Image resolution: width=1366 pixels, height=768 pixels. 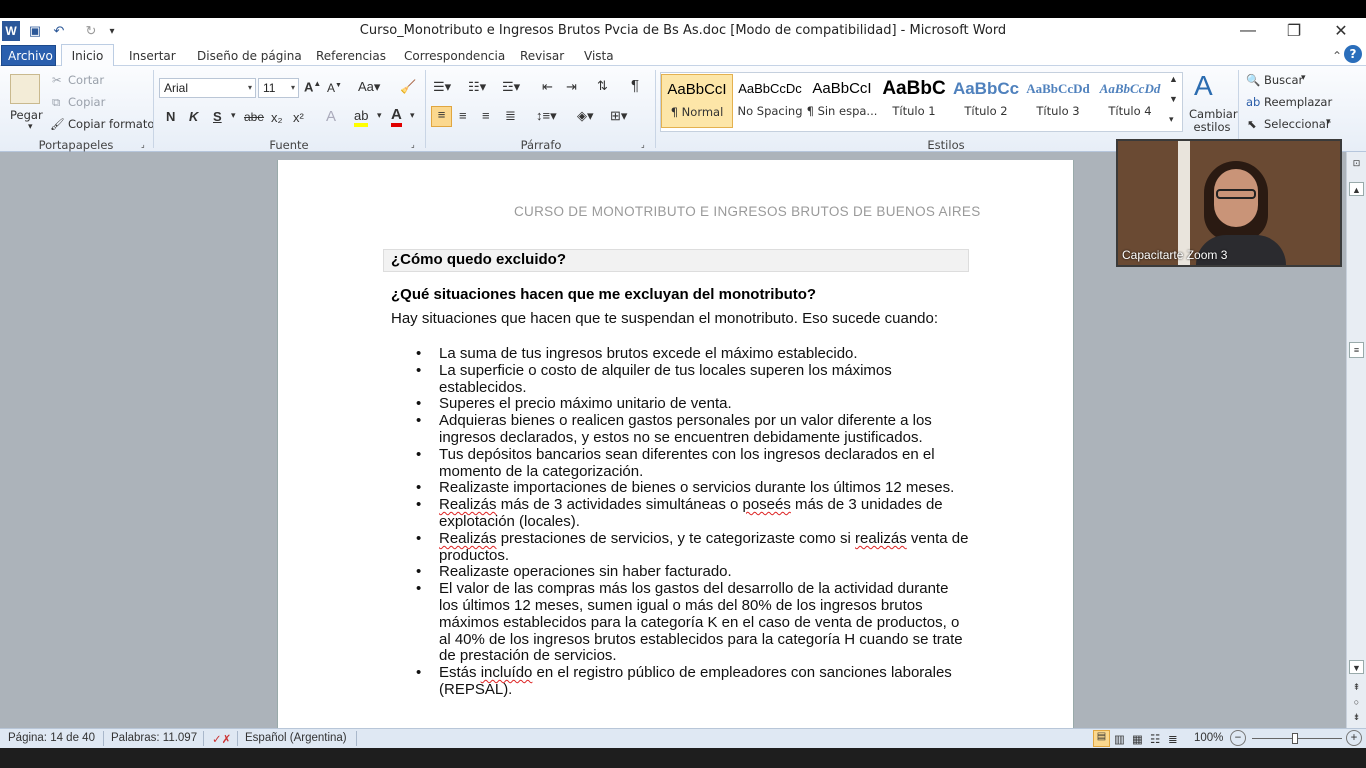 What do you see at coordinates (1328, 122) in the screenshot?
I see `select-dropdown-icon: ▾` at bounding box center [1328, 122].